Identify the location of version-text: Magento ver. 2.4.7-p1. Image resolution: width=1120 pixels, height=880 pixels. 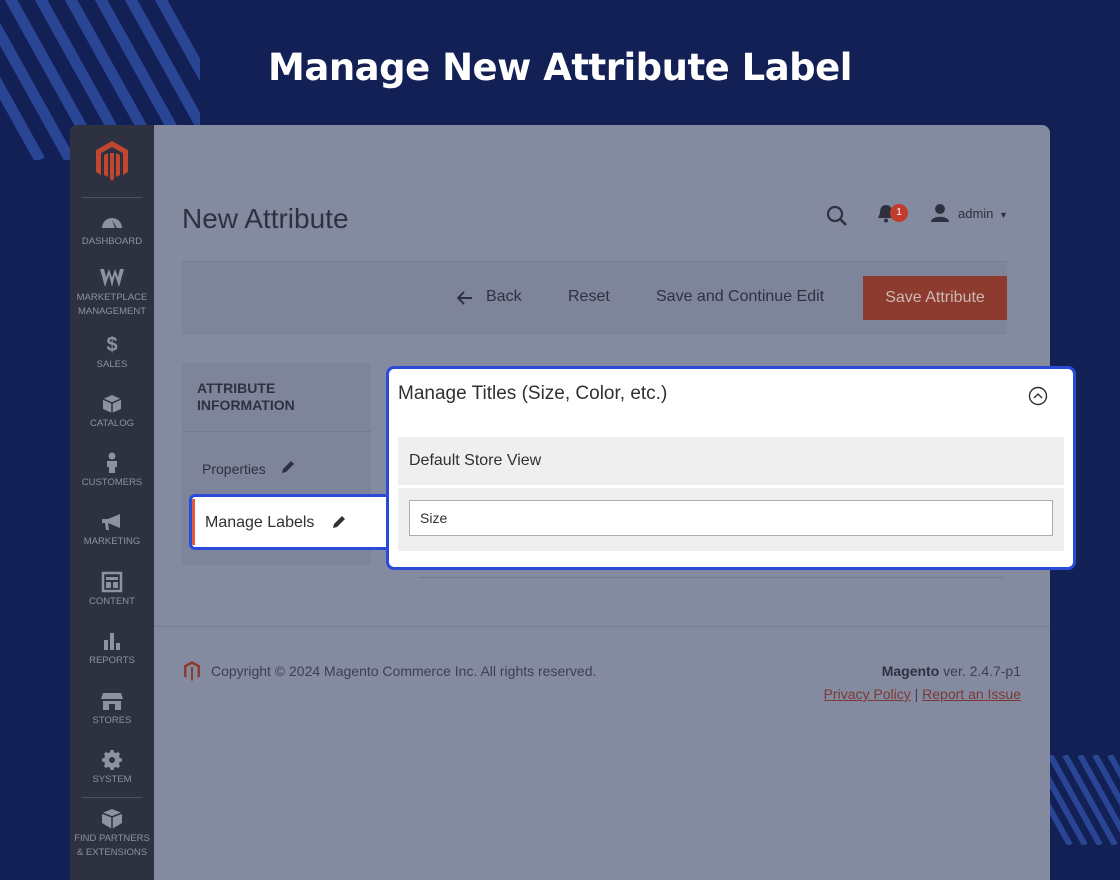
(951, 671).